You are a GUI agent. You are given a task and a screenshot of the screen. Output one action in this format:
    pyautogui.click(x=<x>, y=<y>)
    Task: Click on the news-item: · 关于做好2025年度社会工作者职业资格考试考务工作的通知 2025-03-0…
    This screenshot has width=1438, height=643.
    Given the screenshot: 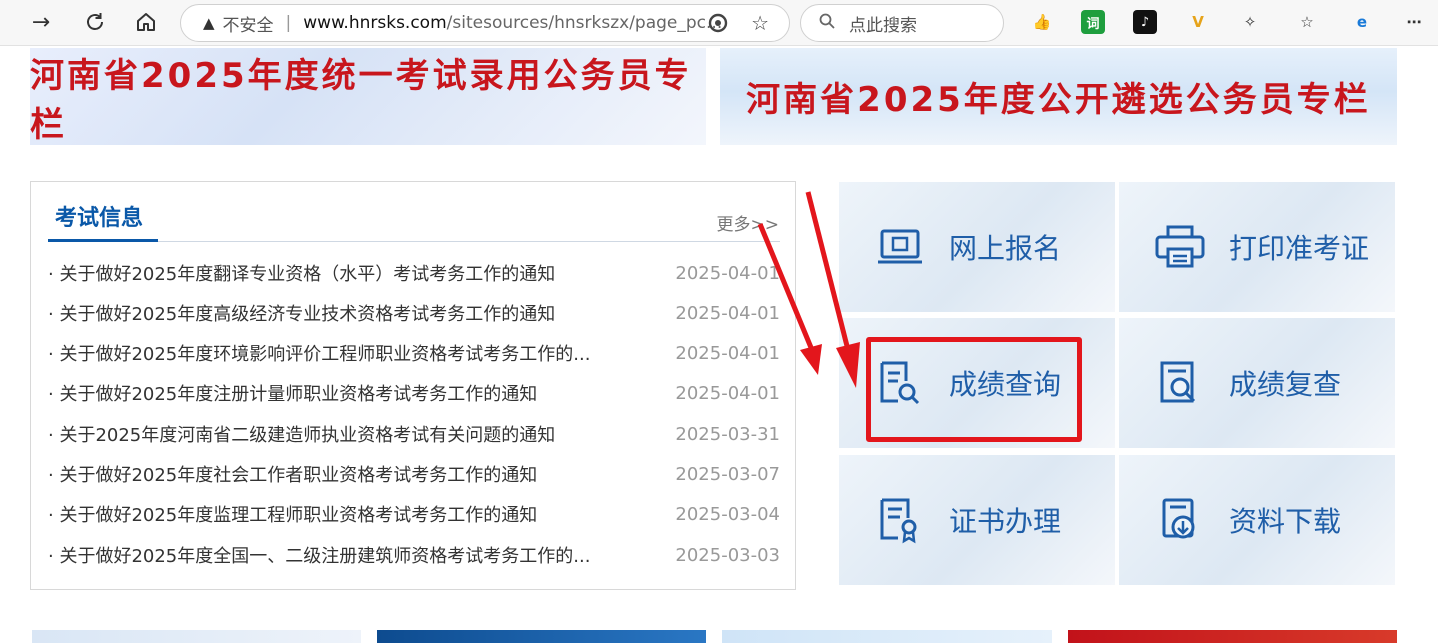 What is the action you would take?
    pyautogui.click(x=414, y=474)
    